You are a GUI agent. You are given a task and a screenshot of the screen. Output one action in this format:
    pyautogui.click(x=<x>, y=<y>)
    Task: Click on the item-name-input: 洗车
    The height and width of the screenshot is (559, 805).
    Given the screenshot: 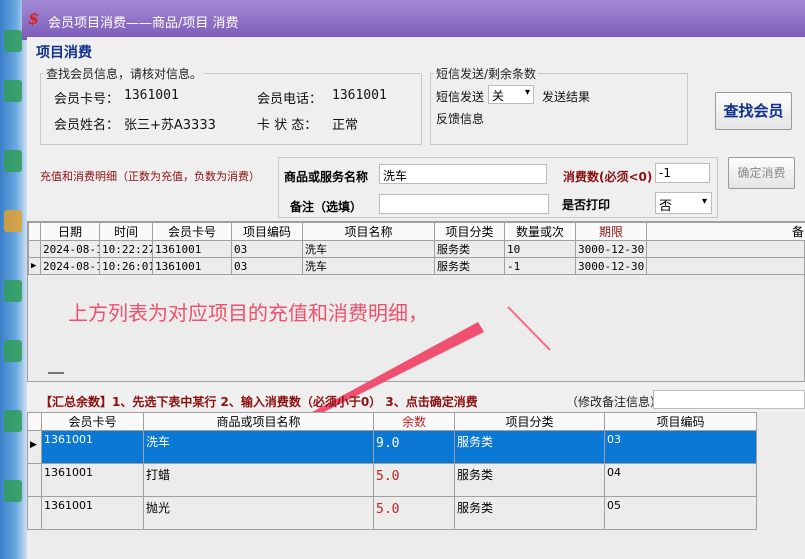 What is the action you would take?
    pyautogui.click(x=463, y=174)
    